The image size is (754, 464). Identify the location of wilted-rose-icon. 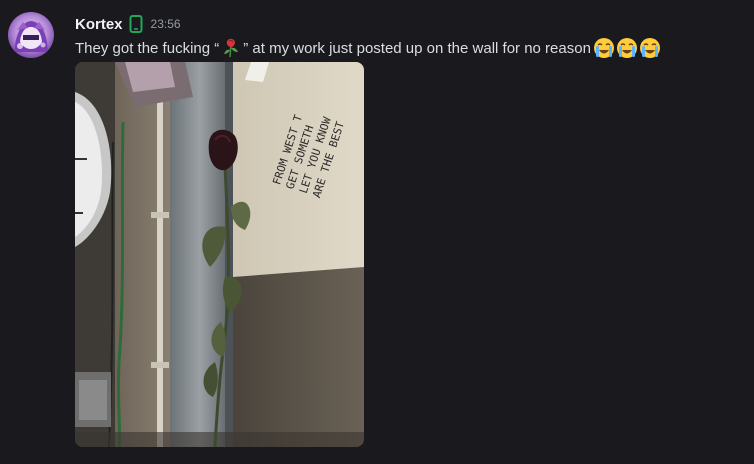
(231, 48).